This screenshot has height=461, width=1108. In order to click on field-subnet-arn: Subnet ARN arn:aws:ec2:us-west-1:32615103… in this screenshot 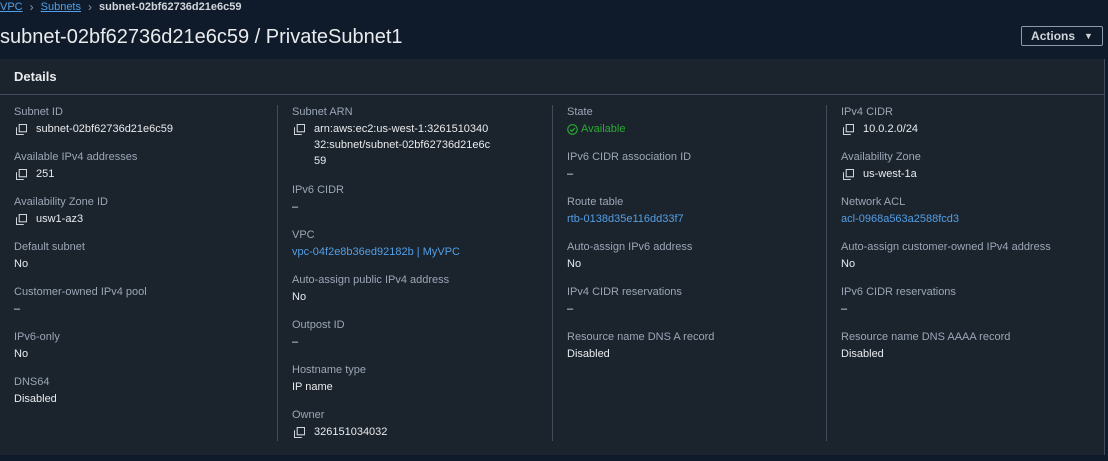, I will do `click(422, 144)`.